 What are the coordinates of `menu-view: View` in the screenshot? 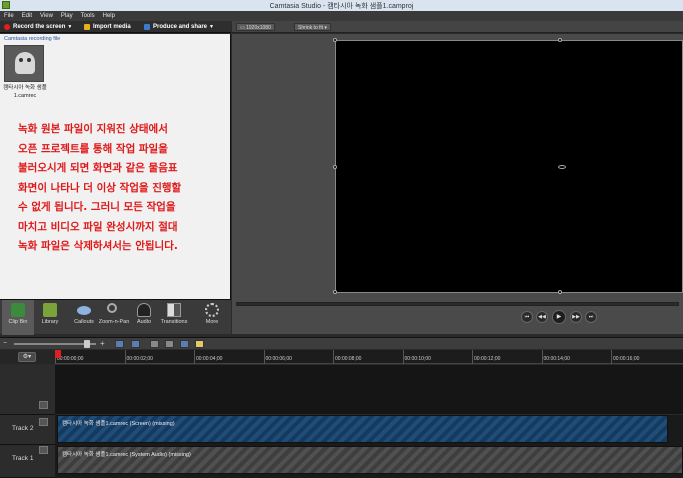 It's located at (46, 16).